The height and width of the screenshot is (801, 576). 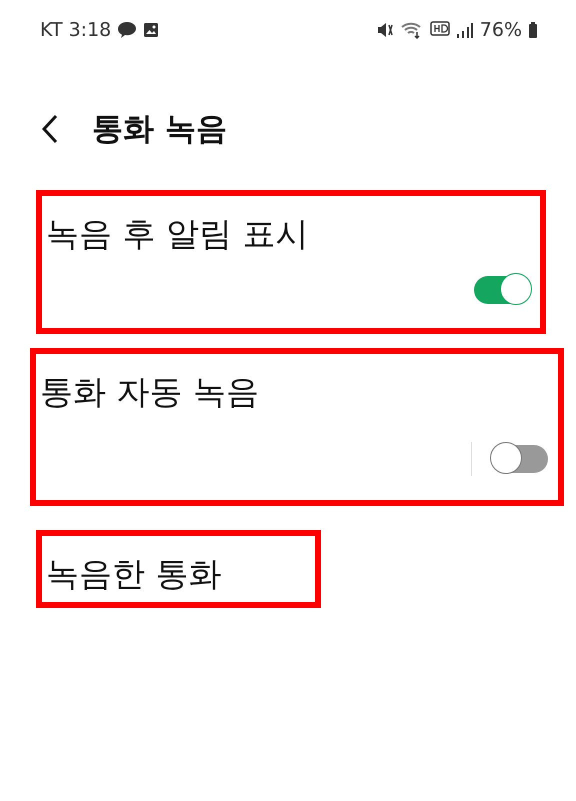 I want to click on battery-icon, so click(x=533, y=30).